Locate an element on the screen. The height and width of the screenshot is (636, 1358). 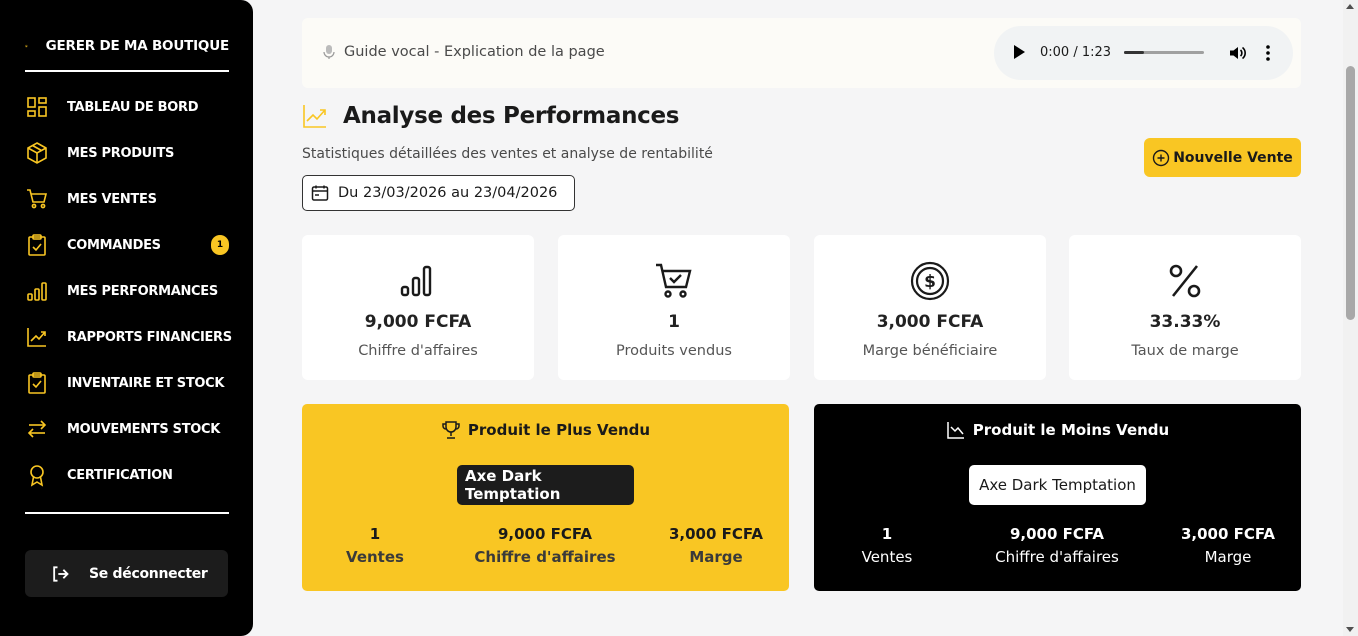
best-stat-margin: 3,000 FCFA Marge is located at coordinates (716, 546).